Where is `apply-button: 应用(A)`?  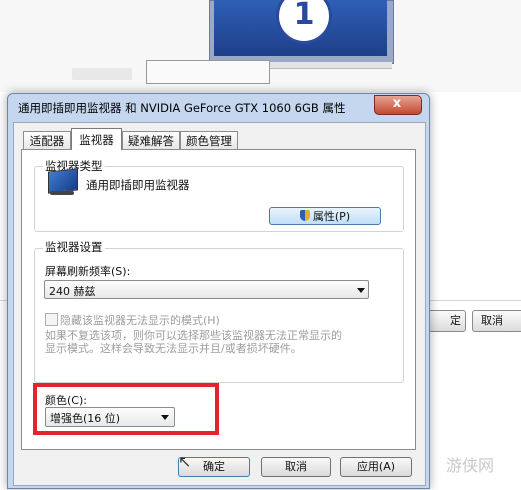
apply-button: 应用(A) is located at coordinates (376, 467).